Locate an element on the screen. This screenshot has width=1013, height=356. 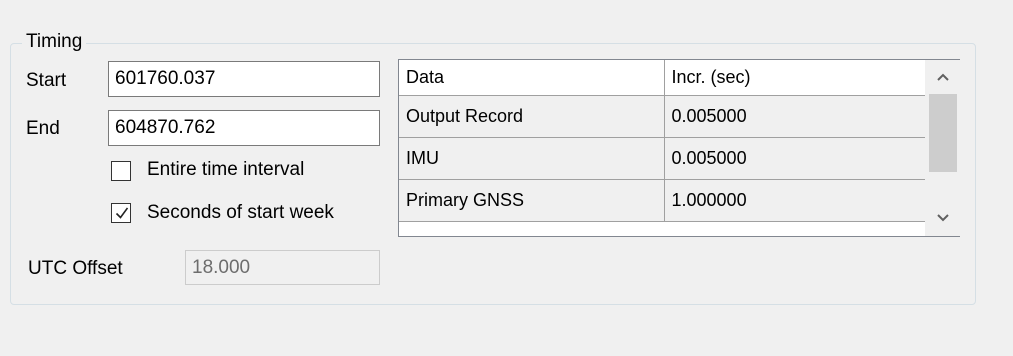
vertical-scrollbar is located at coordinates (942, 148).